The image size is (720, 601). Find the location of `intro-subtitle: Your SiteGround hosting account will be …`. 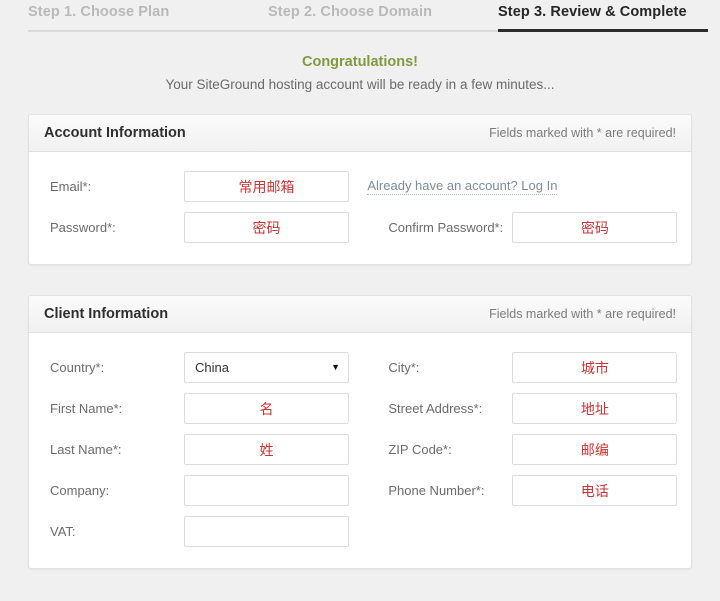

intro-subtitle: Your SiteGround hosting account will be … is located at coordinates (360, 84).